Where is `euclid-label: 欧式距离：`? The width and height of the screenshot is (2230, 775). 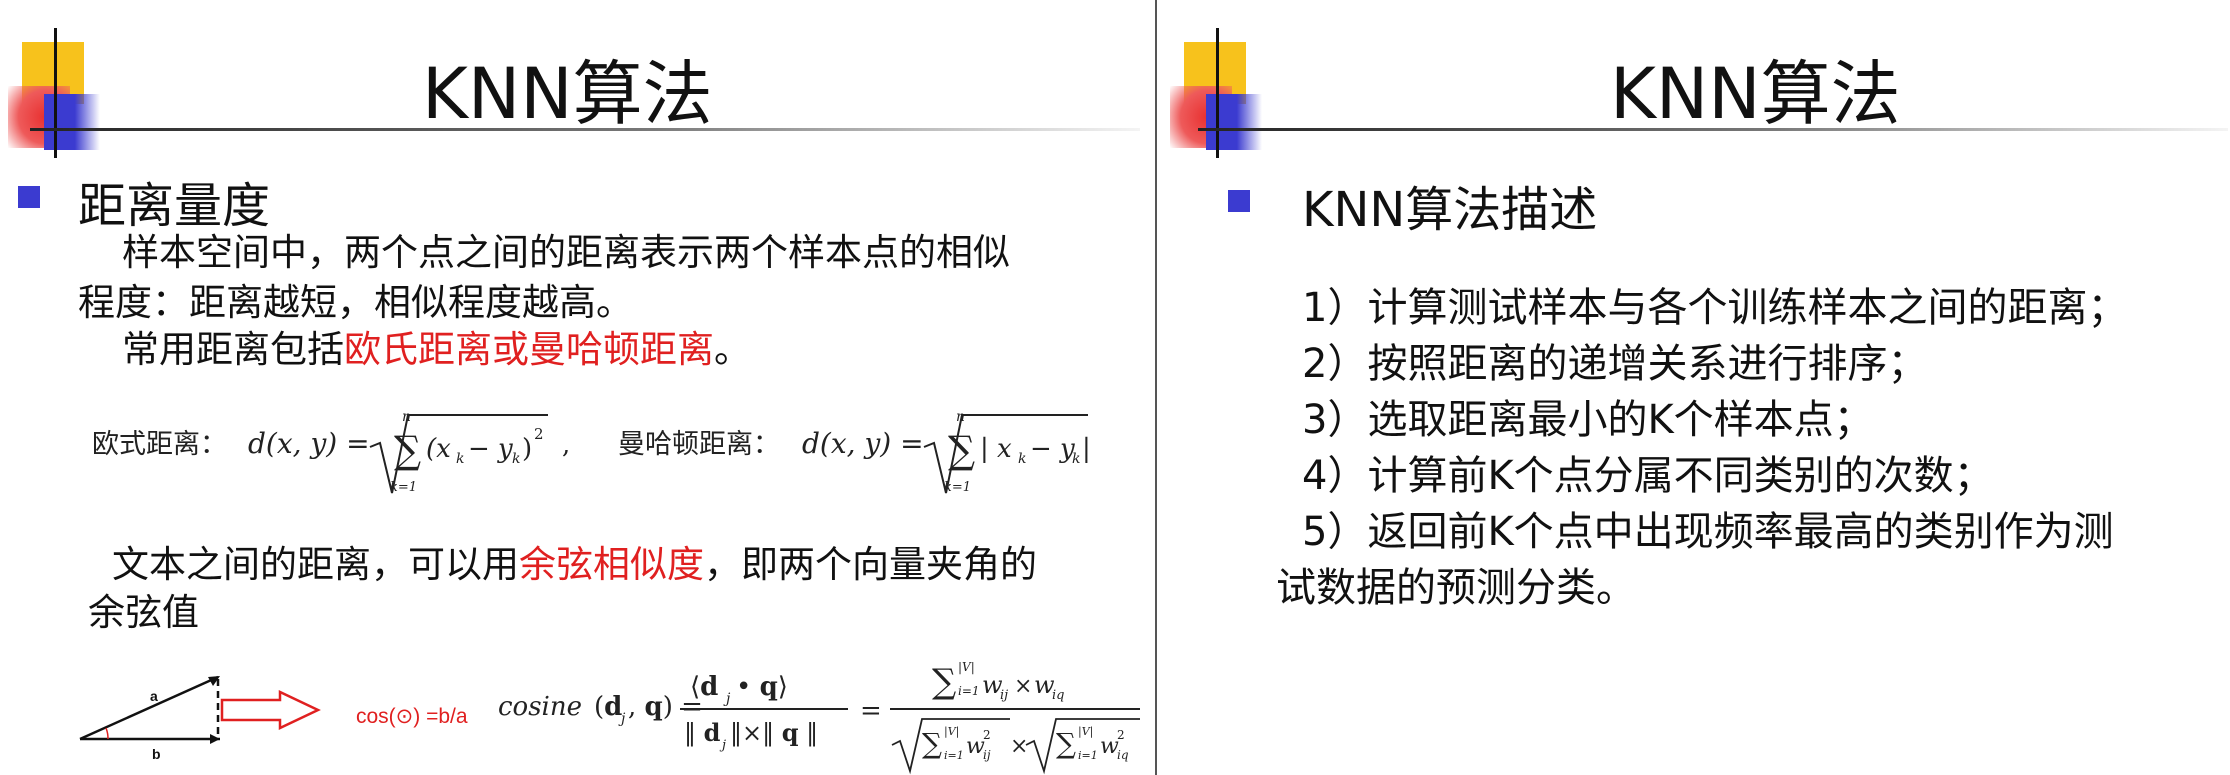 euclid-label: 欧式距离： is located at coordinates (159, 444).